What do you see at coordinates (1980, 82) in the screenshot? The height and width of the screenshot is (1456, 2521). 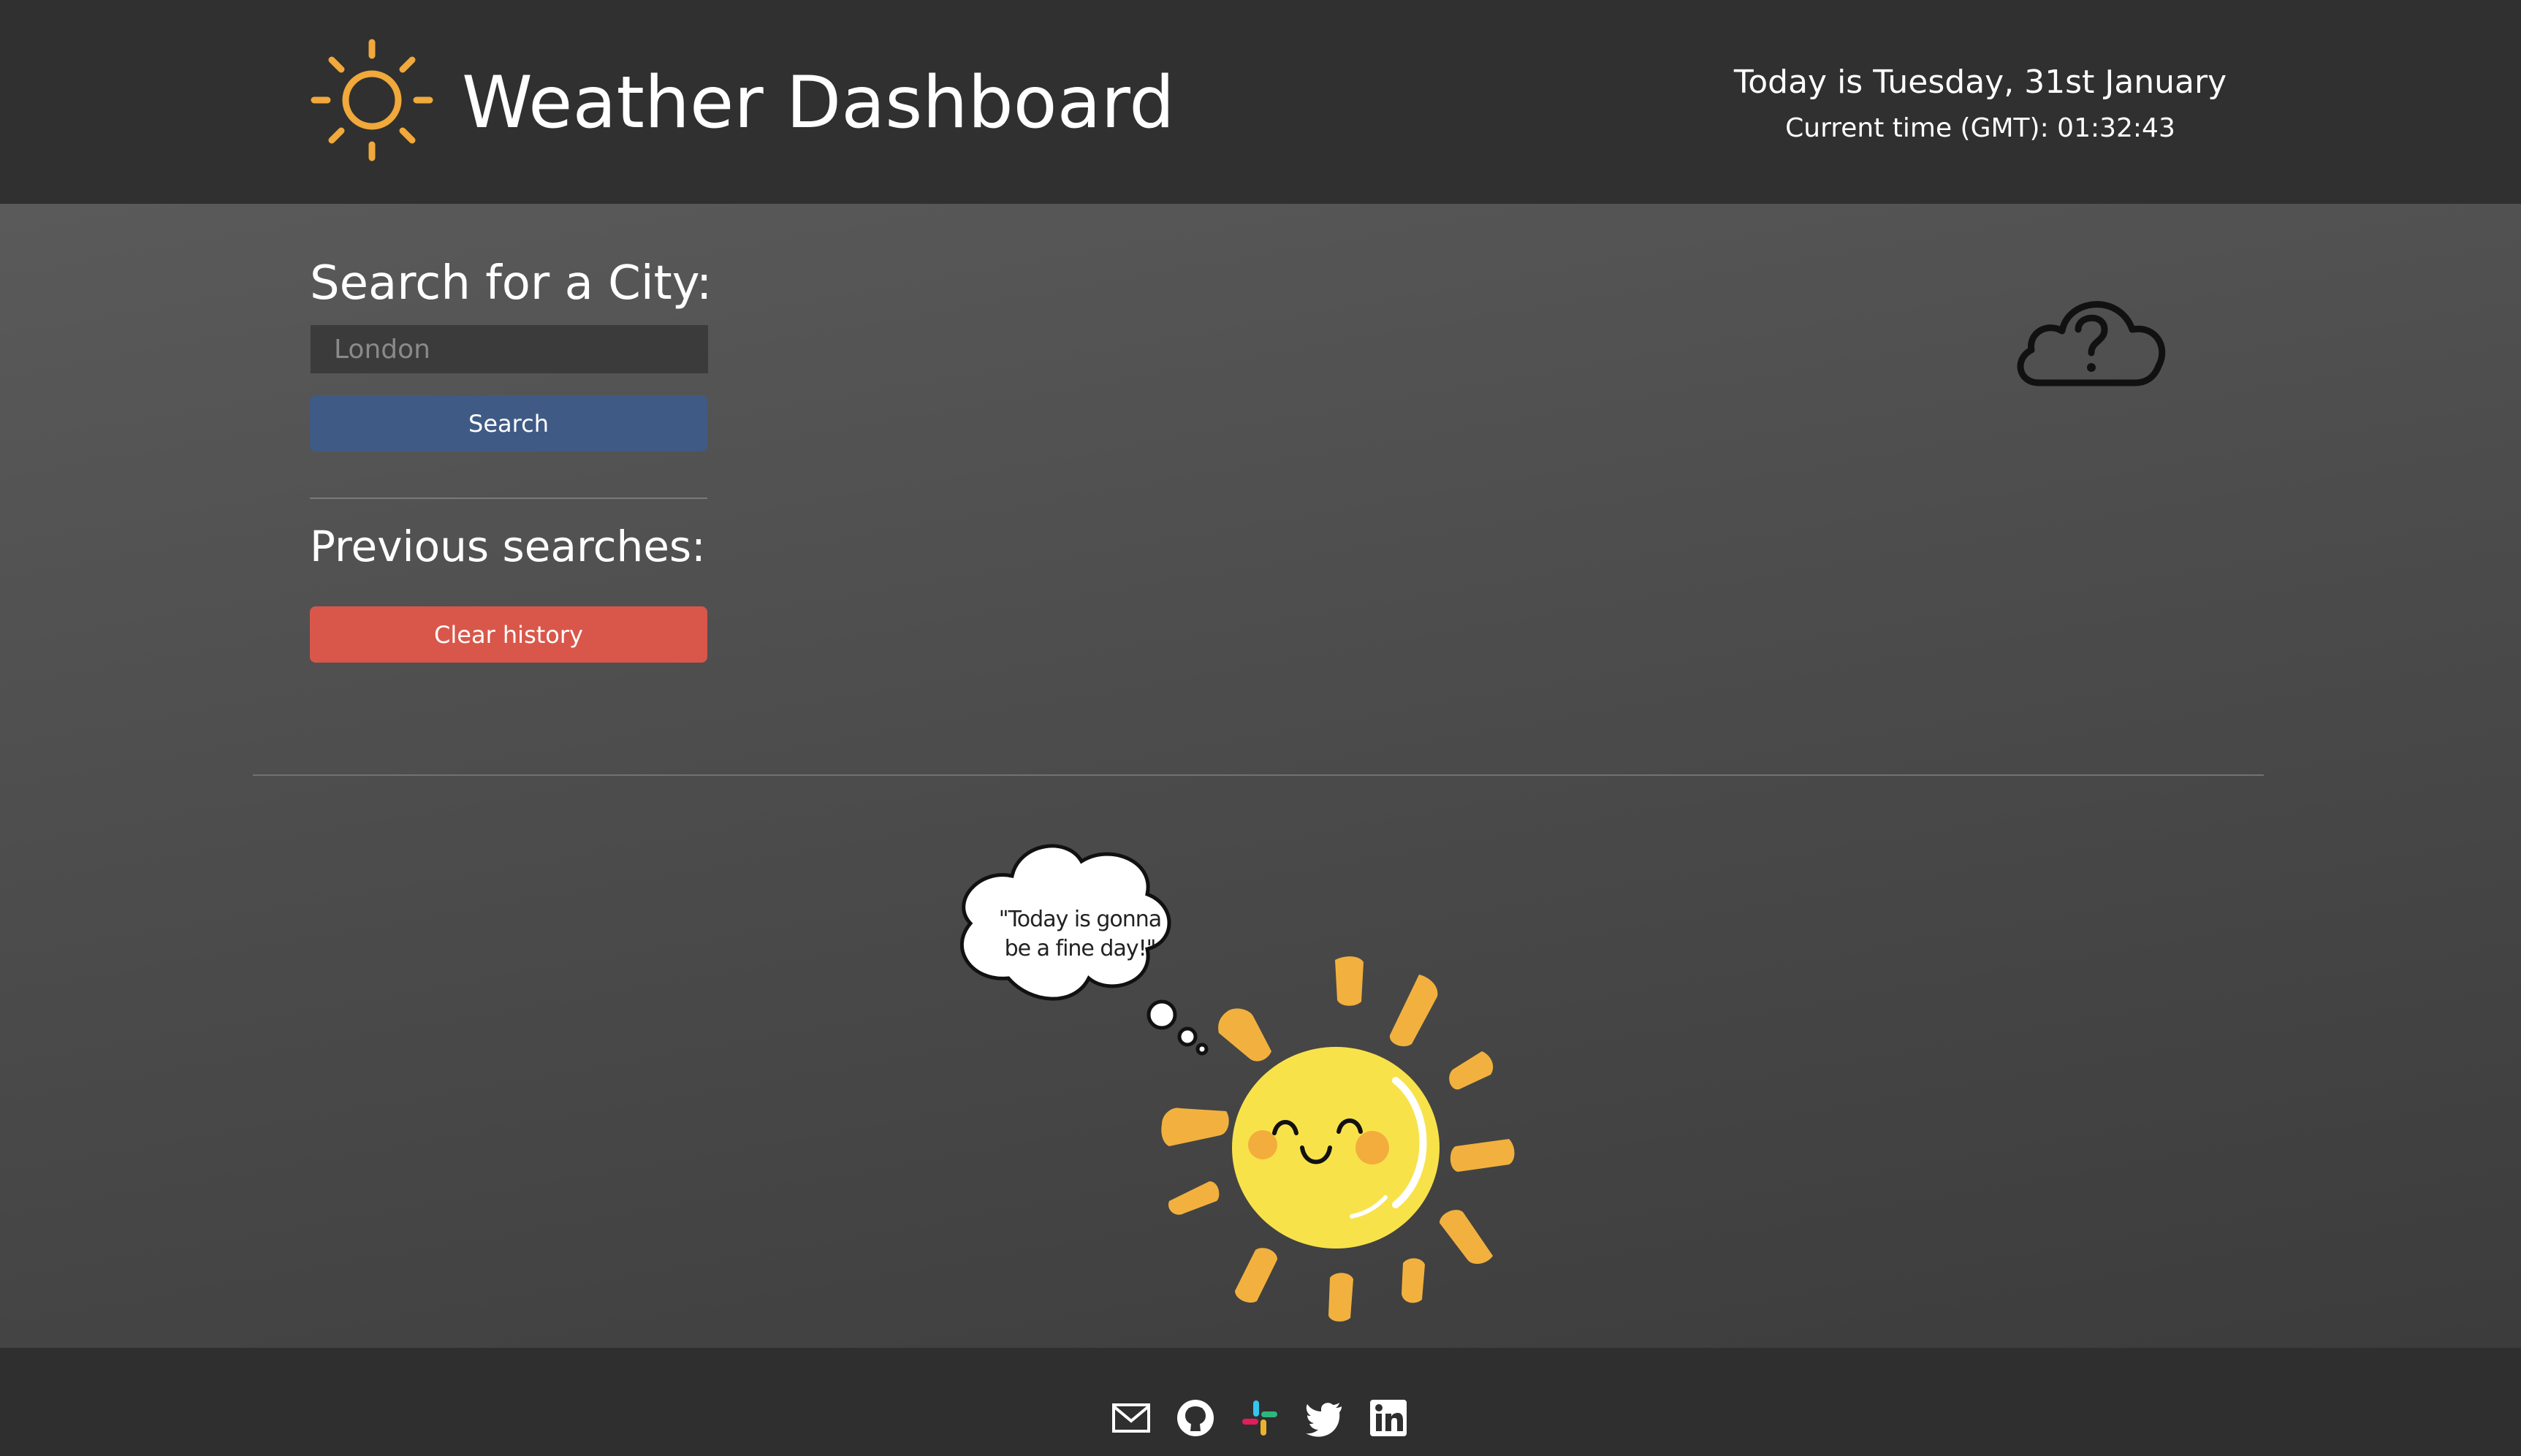 I see `current-date: Today is Tuesday, 31st January` at bounding box center [1980, 82].